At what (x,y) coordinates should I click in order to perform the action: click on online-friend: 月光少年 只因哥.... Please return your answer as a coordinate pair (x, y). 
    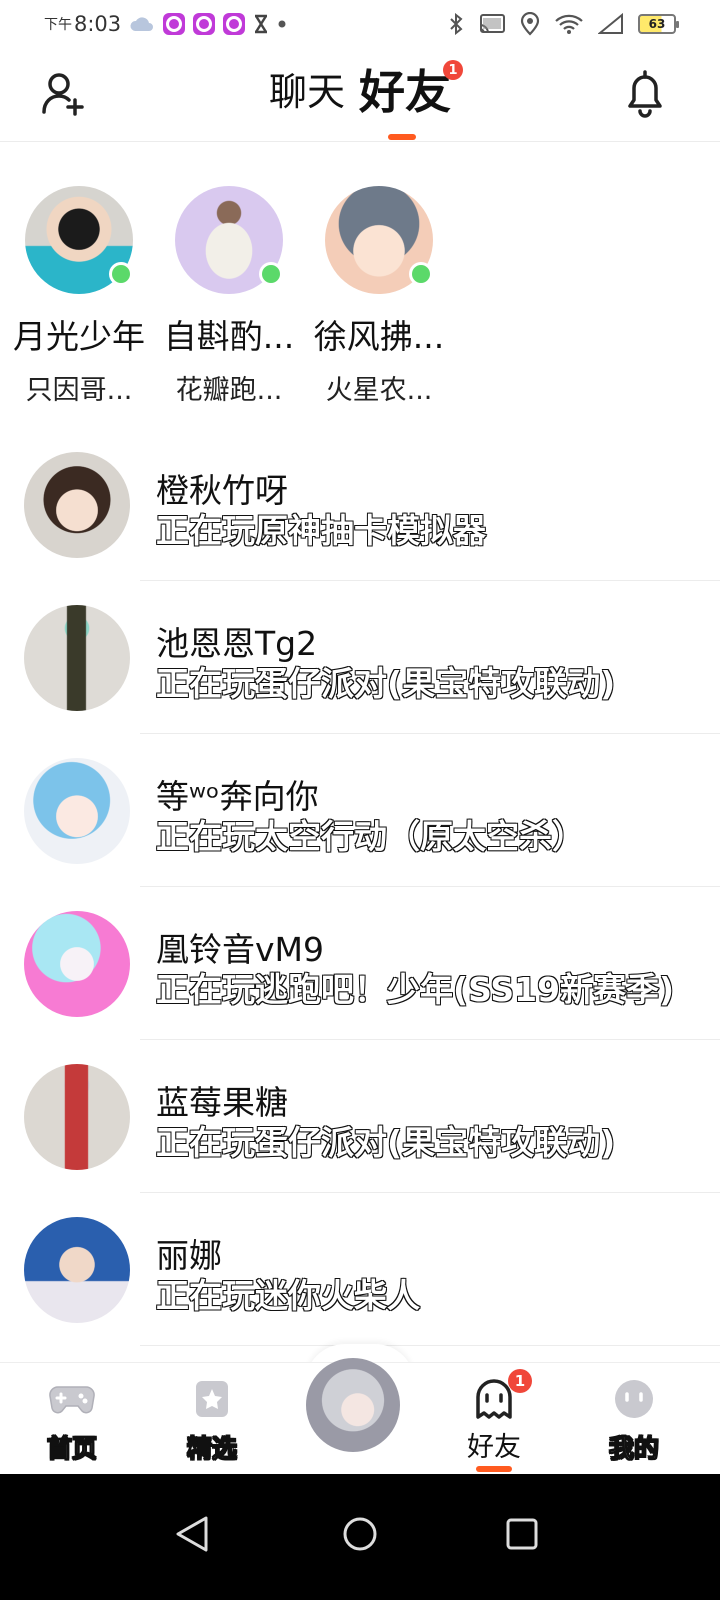
    Looking at the image, I should click on (79, 296).